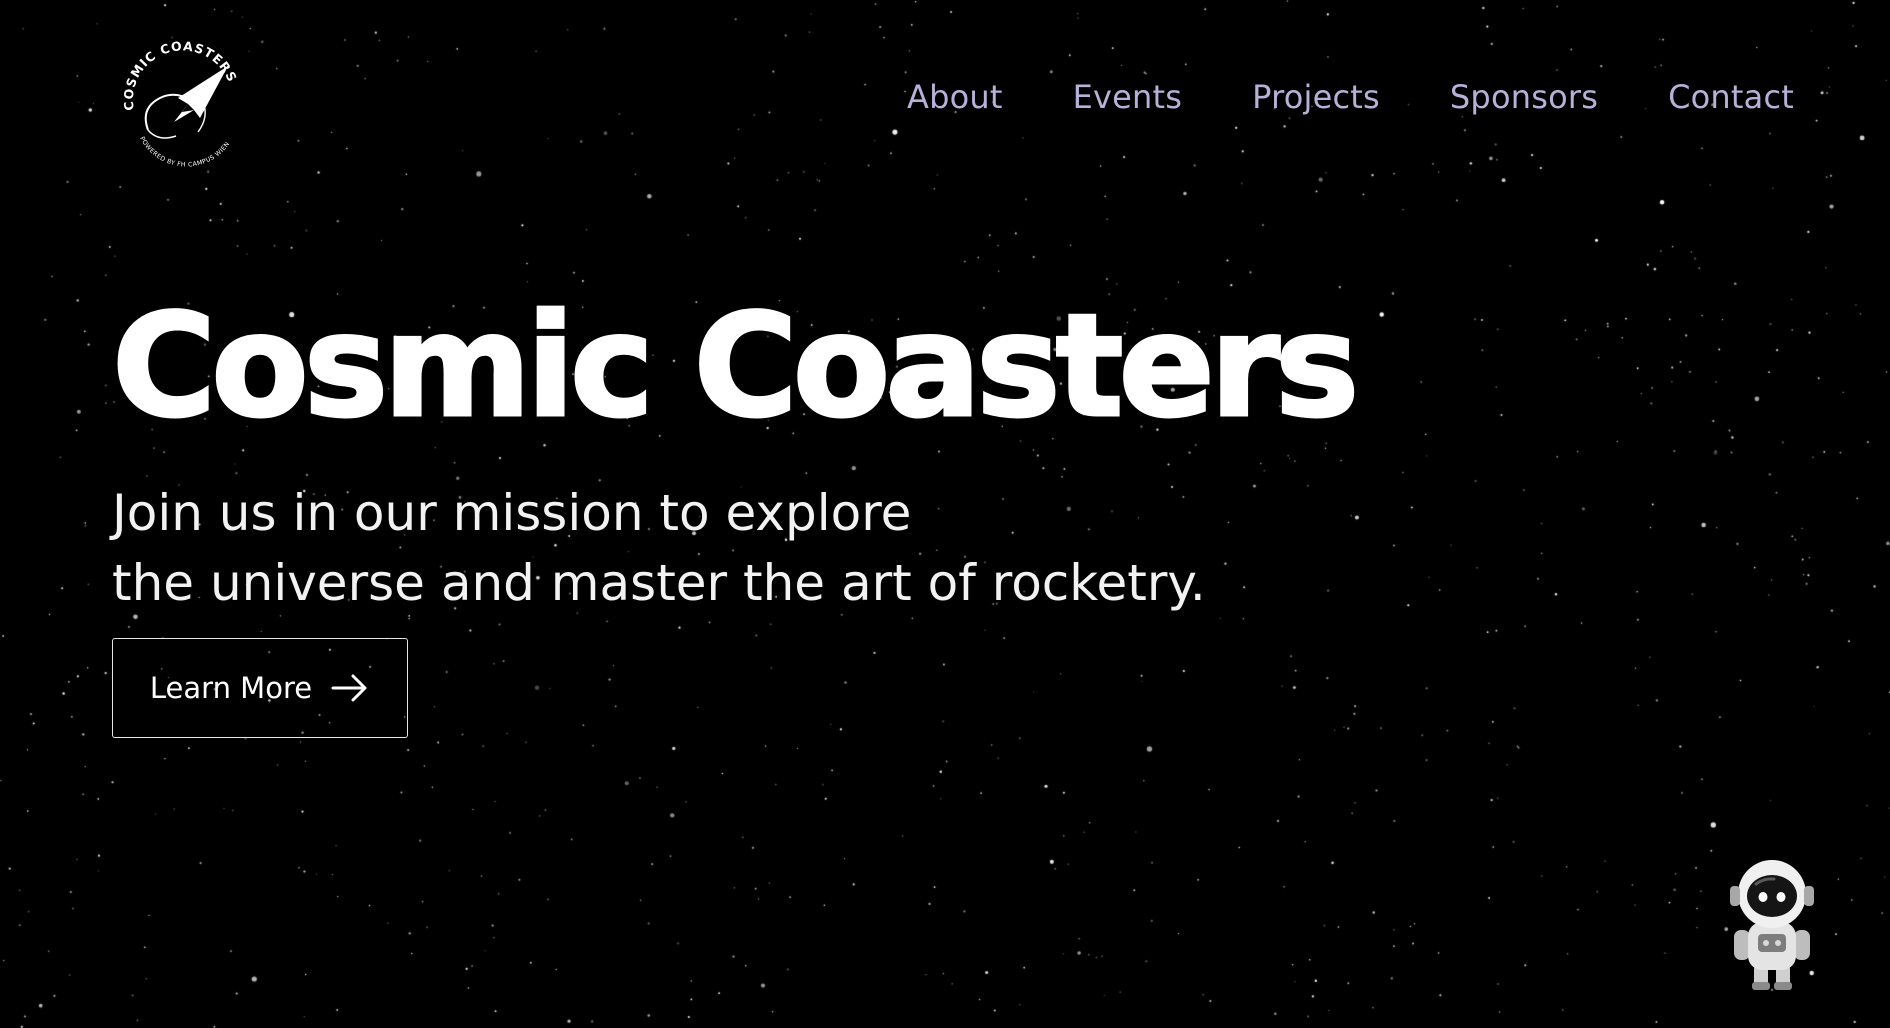 This screenshot has height=1028, width=1890. What do you see at coordinates (1524, 97) in the screenshot?
I see `nav-sponsors: Sponsors` at bounding box center [1524, 97].